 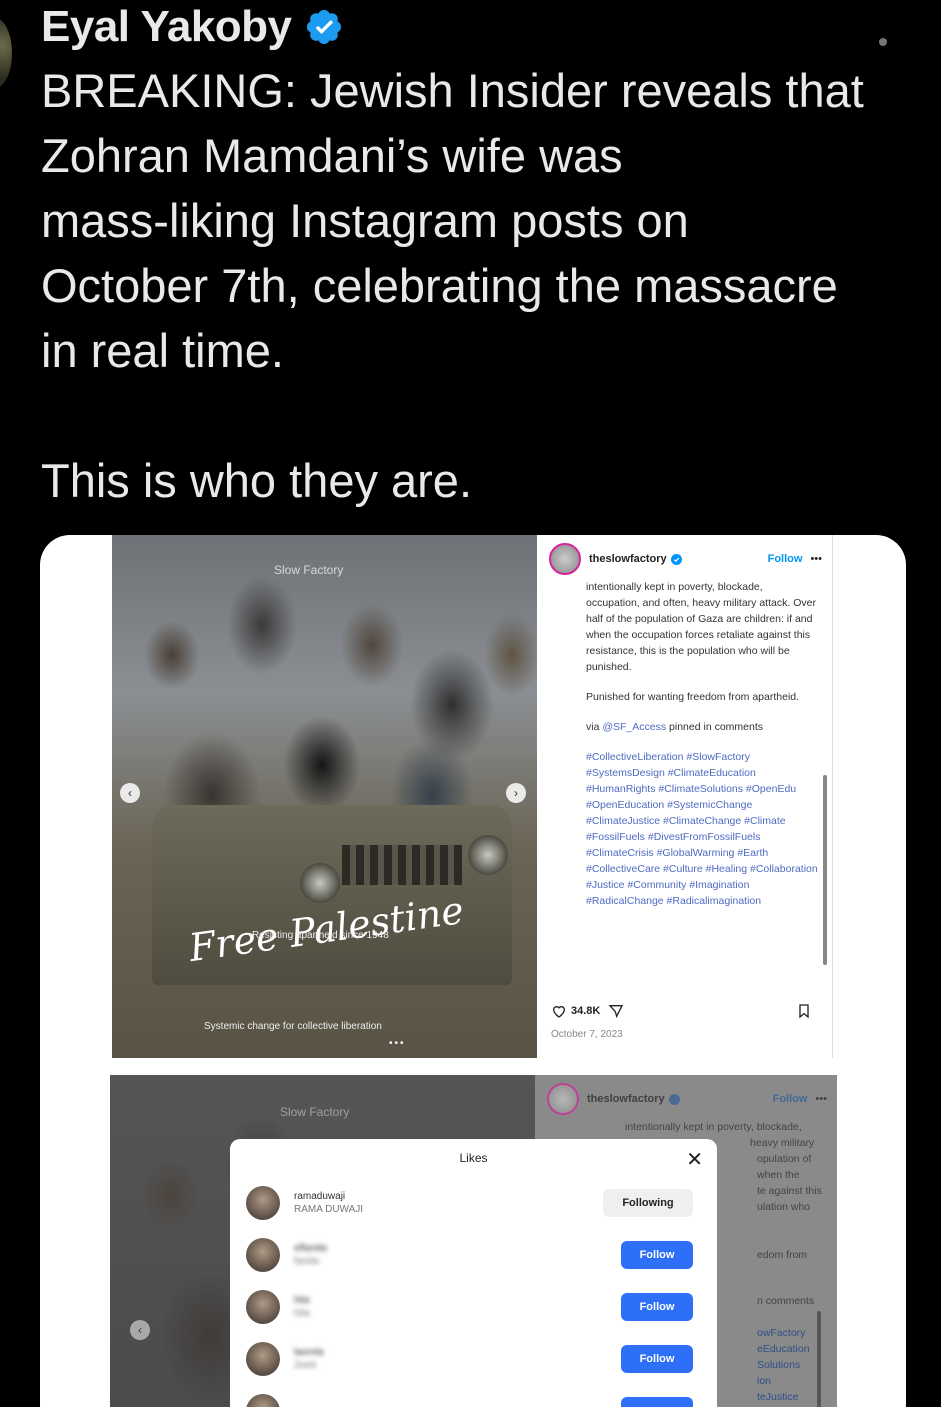 I want to click on user-names: elfarida farida, so click(x=310, y=1255).